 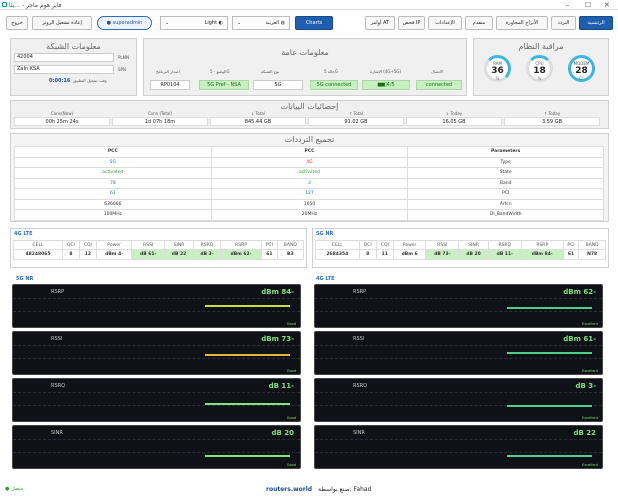 What do you see at coordinates (113, 204) in the screenshot?
I see `table-cell: 636666` at bounding box center [113, 204].